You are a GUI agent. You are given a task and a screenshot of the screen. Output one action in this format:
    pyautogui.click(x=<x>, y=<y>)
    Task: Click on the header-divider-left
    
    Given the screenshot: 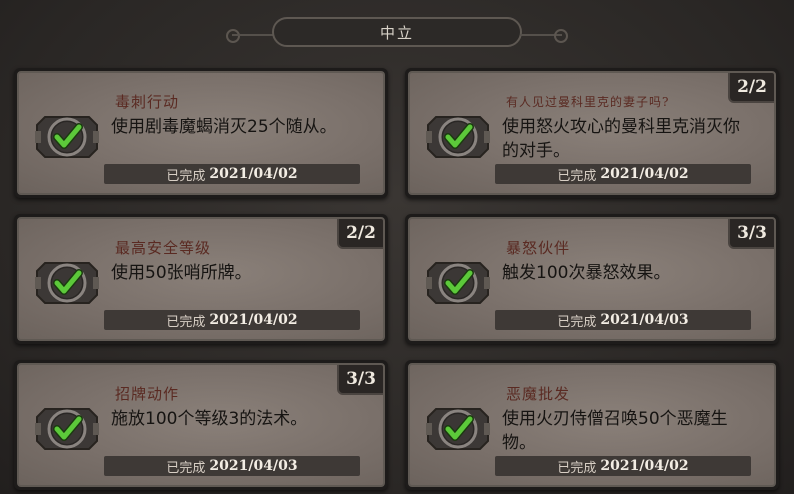 What is the action you would take?
    pyautogui.click(x=253, y=35)
    